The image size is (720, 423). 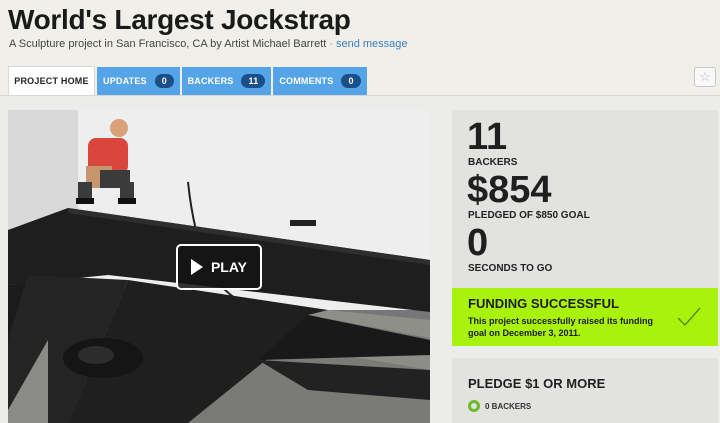 What do you see at coordinates (508, 406) in the screenshot?
I see `pledge-backers-count: 0 BACKERS` at bounding box center [508, 406].